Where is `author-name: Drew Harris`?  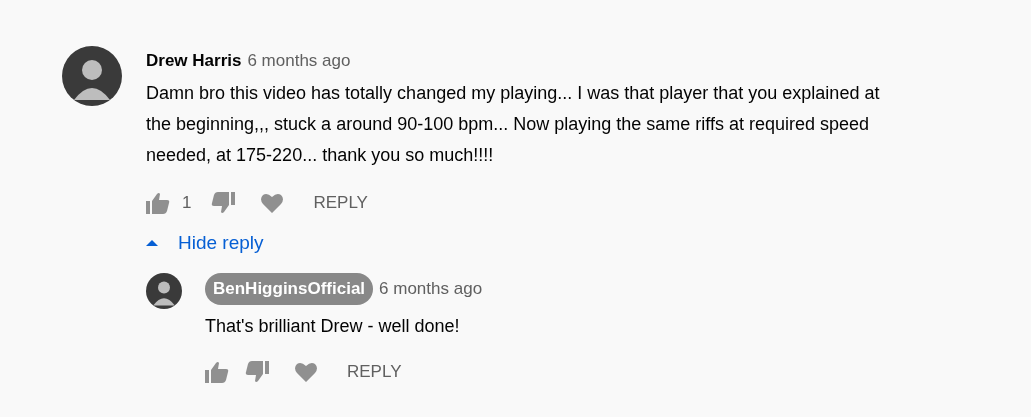
author-name: Drew Harris is located at coordinates (194, 61).